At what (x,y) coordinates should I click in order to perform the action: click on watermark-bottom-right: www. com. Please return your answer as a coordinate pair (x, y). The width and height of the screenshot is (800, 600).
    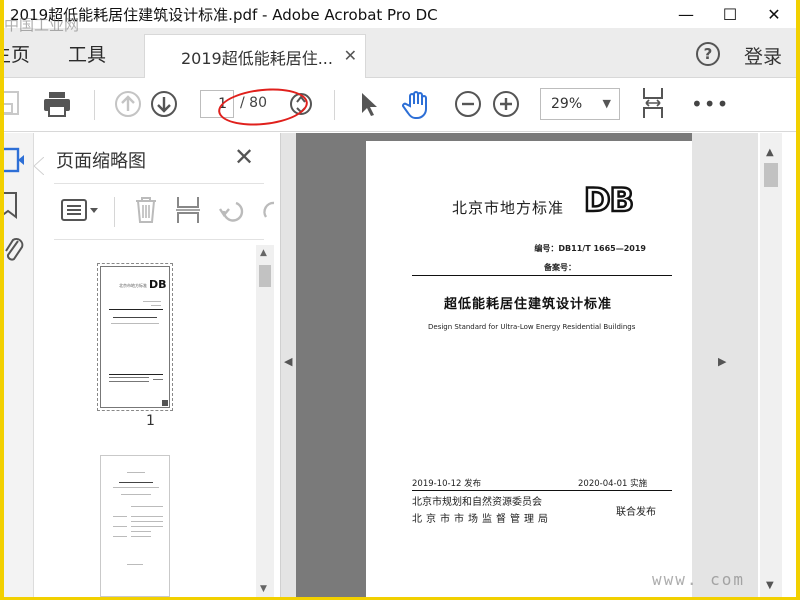
    Looking at the image, I should click on (699, 579).